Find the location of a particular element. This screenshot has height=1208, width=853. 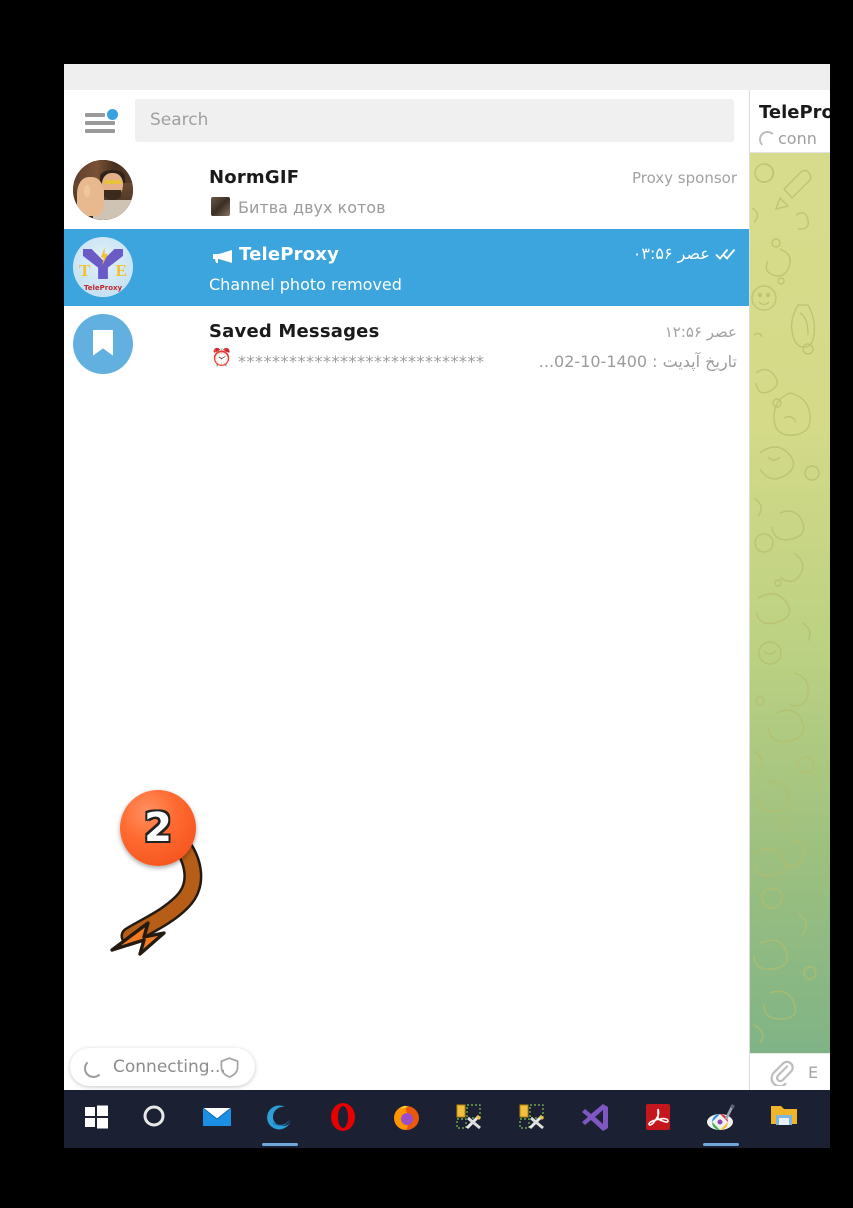

megaphone-icon is located at coordinates (223, 256).